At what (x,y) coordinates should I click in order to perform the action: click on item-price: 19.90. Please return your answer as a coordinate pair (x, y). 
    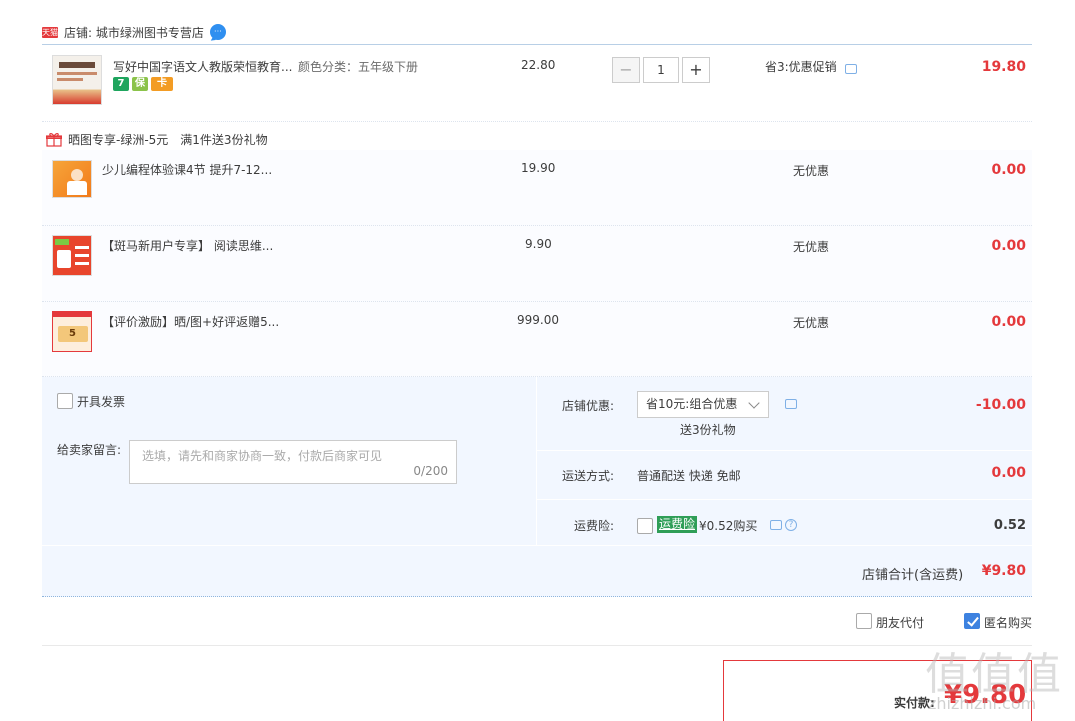
    Looking at the image, I should click on (538, 168).